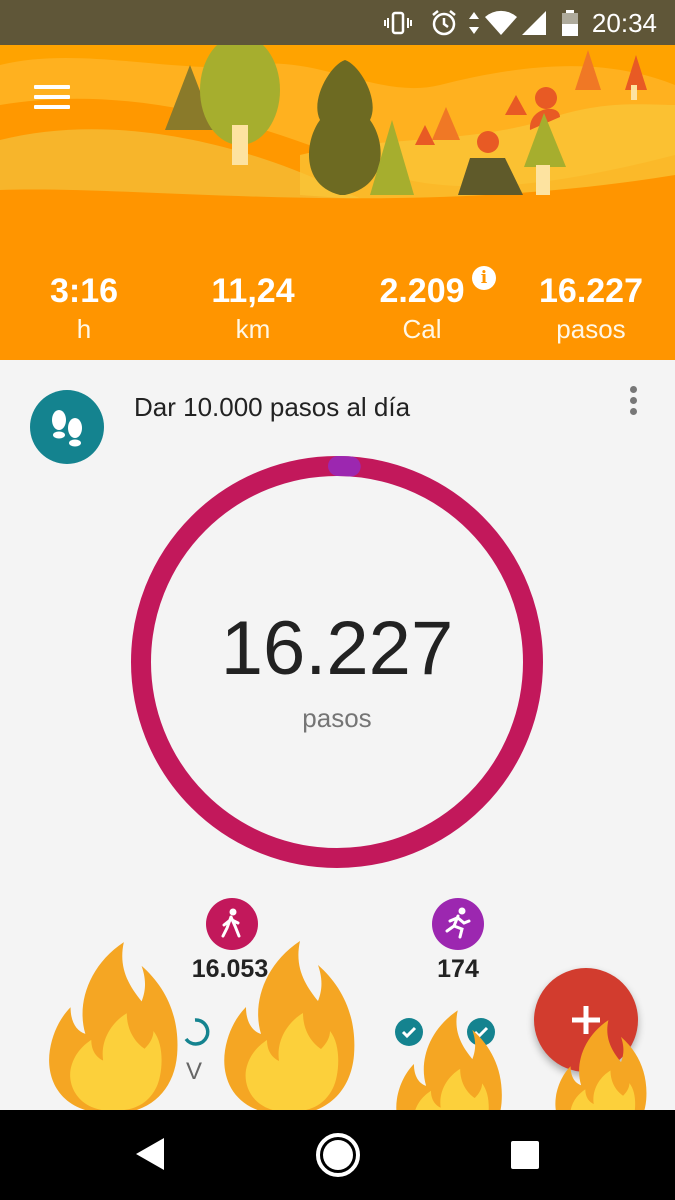 The image size is (675, 1200). What do you see at coordinates (398, 23) in the screenshot?
I see `vibrate-icon` at bounding box center [398, 23].